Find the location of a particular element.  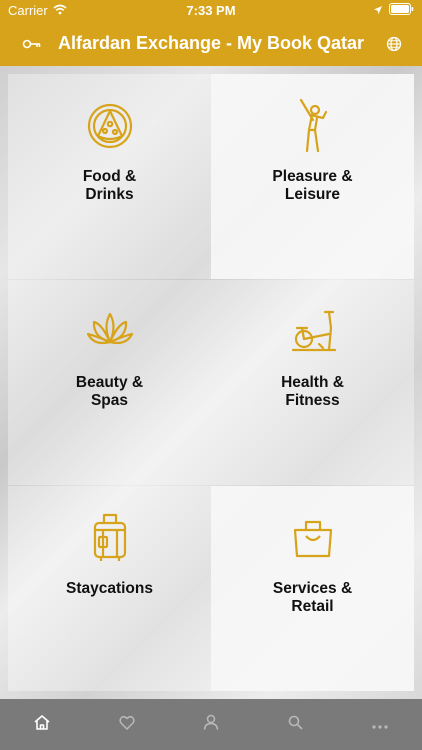

golfer-icon is located at coordinates (313, 126).